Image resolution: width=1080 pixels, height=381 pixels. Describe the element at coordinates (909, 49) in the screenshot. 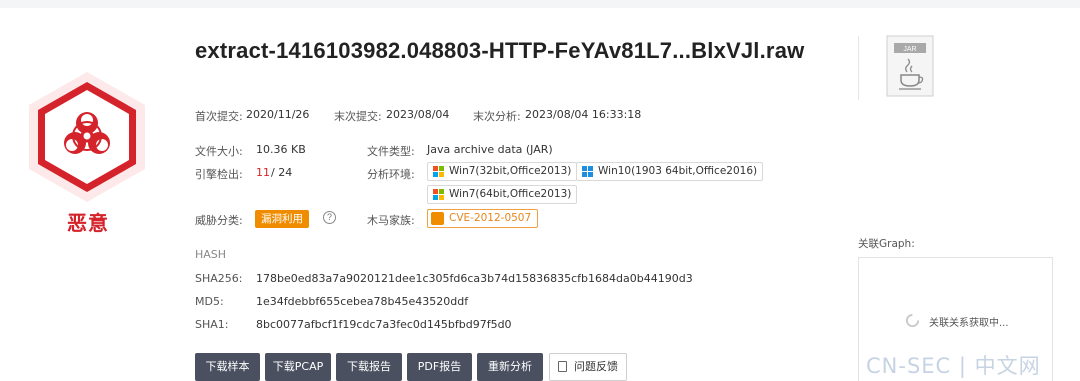

I see `jar-file-icon-text: JAR` at that location.